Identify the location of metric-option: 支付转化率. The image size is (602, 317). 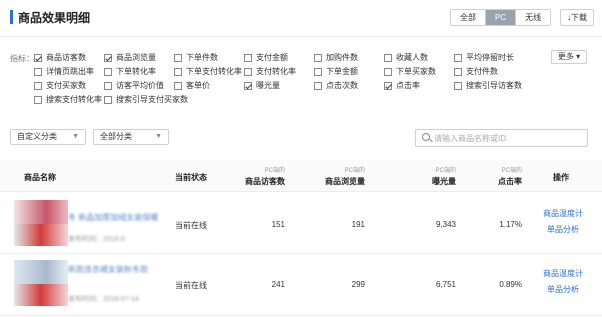
(270, 71).